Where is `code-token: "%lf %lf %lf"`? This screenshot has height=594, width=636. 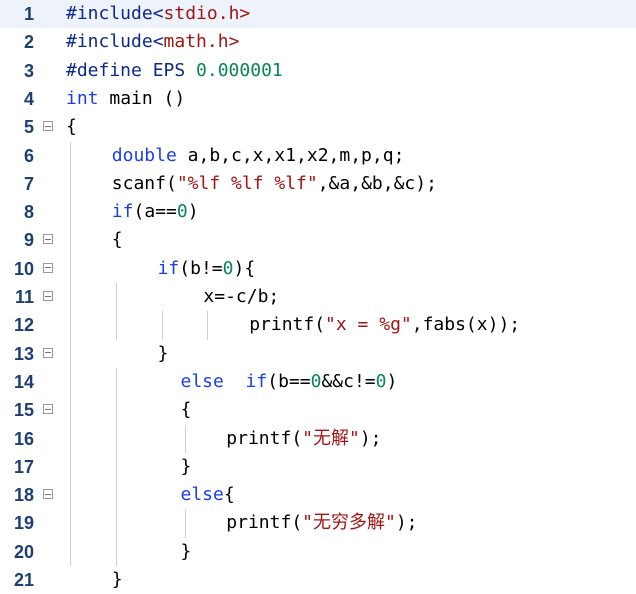 code-token: "%lf %lf %lf" is located at coordinates (247, 183).